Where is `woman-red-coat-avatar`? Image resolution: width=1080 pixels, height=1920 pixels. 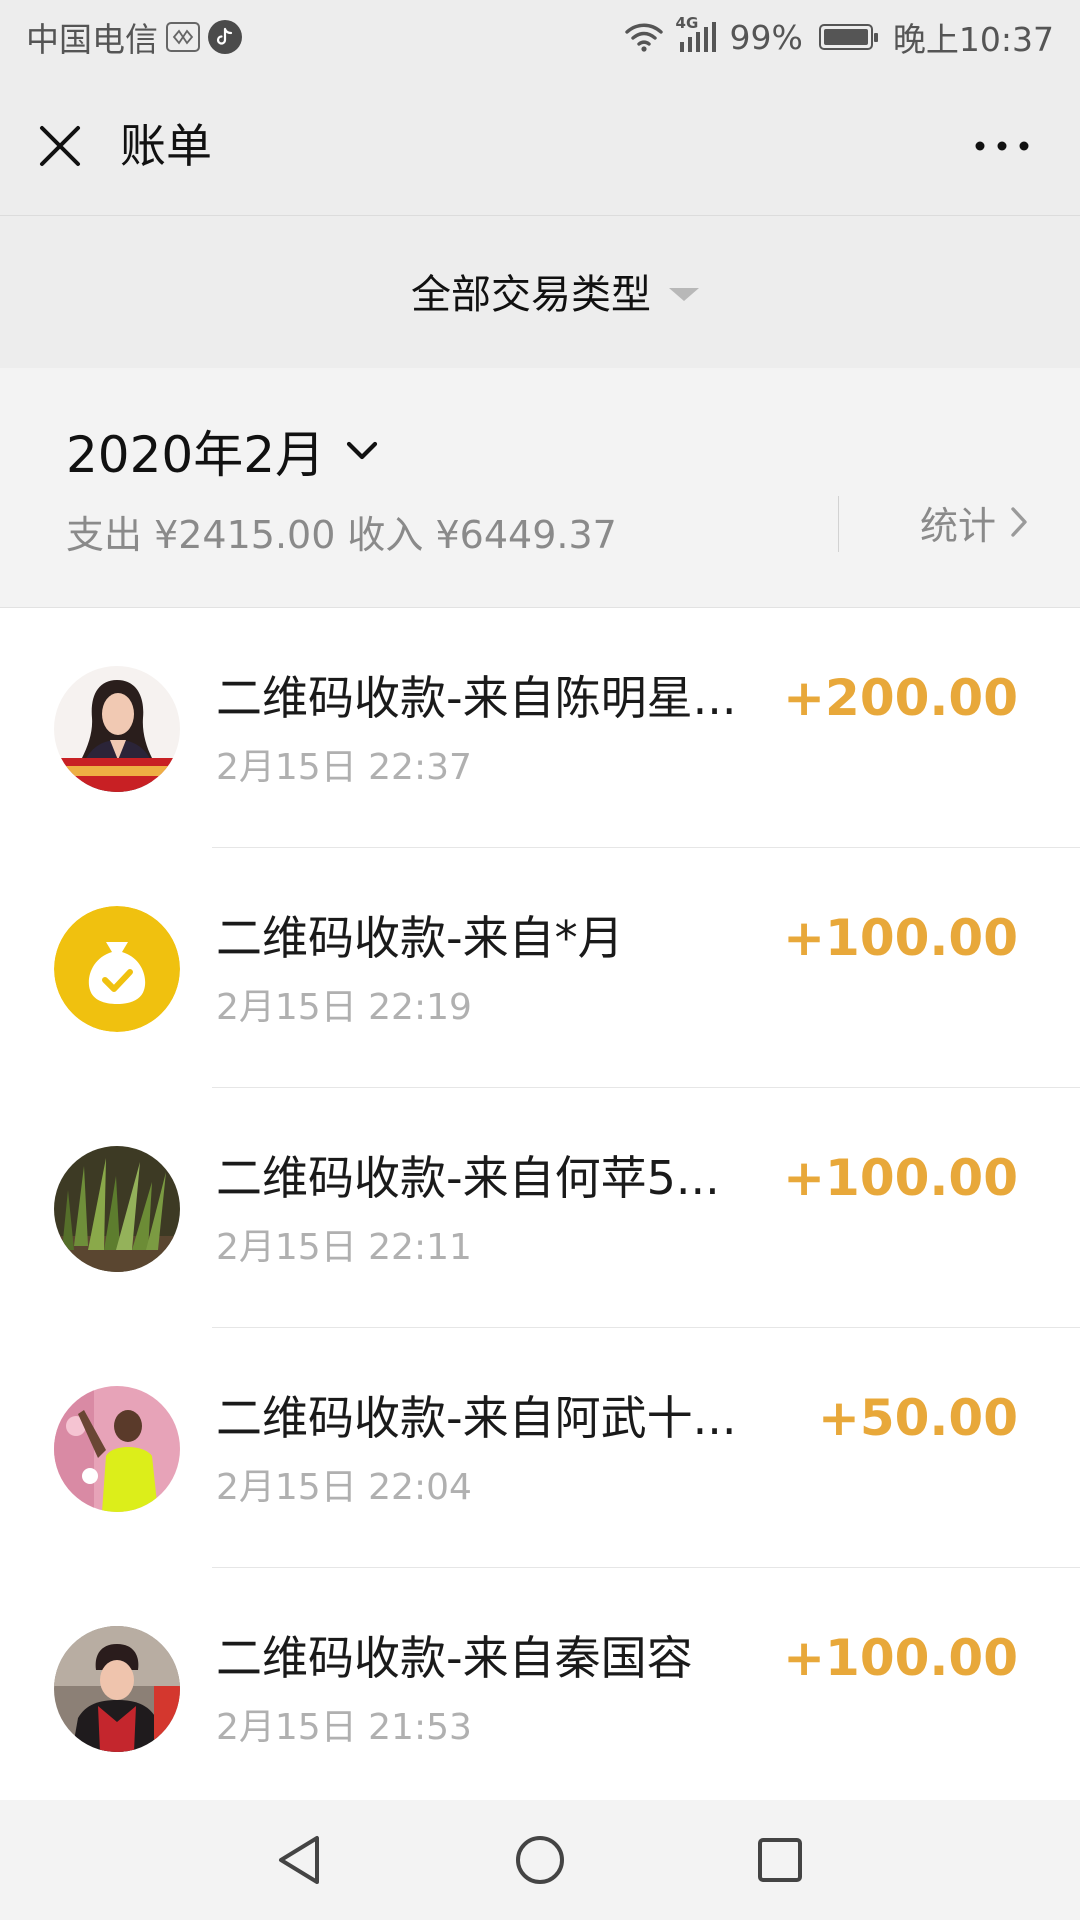 woman-red-coat-avatar is located at coordinates (117, 1689).